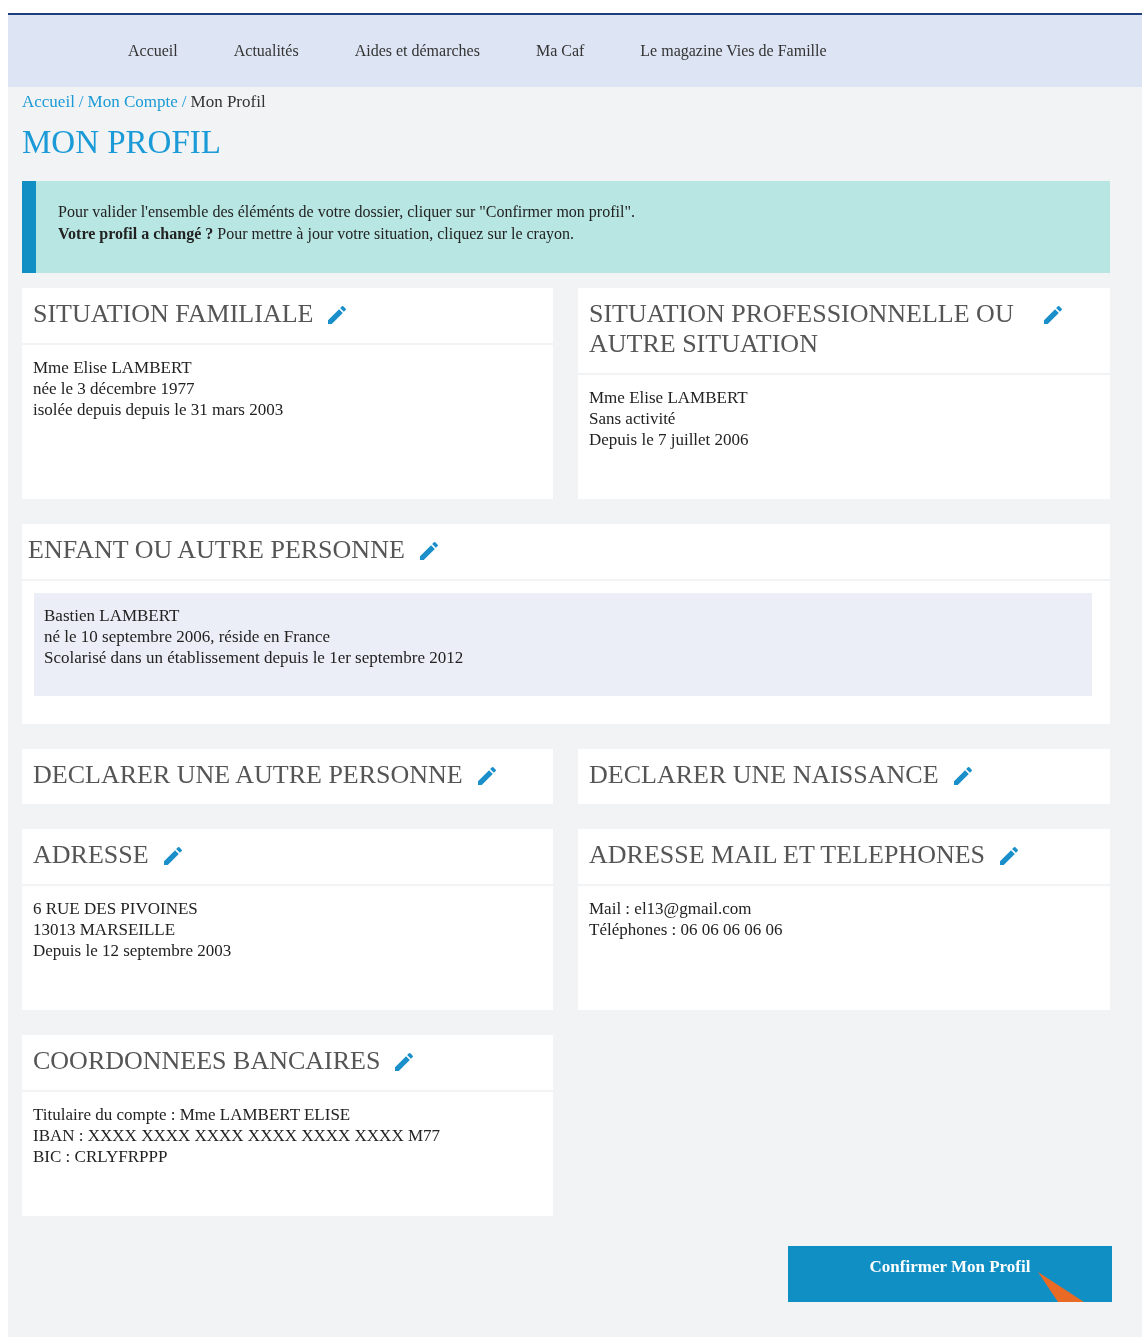 The image size is (1142, 1337). Describe the element at coordinates (671, 908) in the screenshot. I see `card-text: Mail : el13@gmail.com` at that location.